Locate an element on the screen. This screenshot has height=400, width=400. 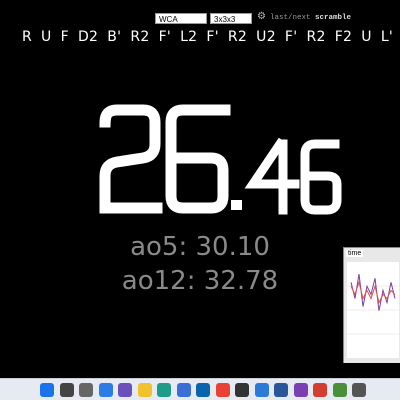
scramble-move: F is located at coordinates (64, 37).